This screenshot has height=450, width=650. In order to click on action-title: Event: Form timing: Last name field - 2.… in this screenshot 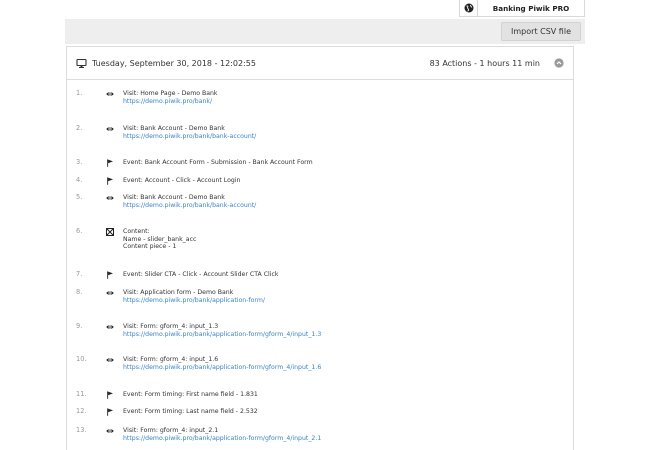, I will do `click(190, 411)`.